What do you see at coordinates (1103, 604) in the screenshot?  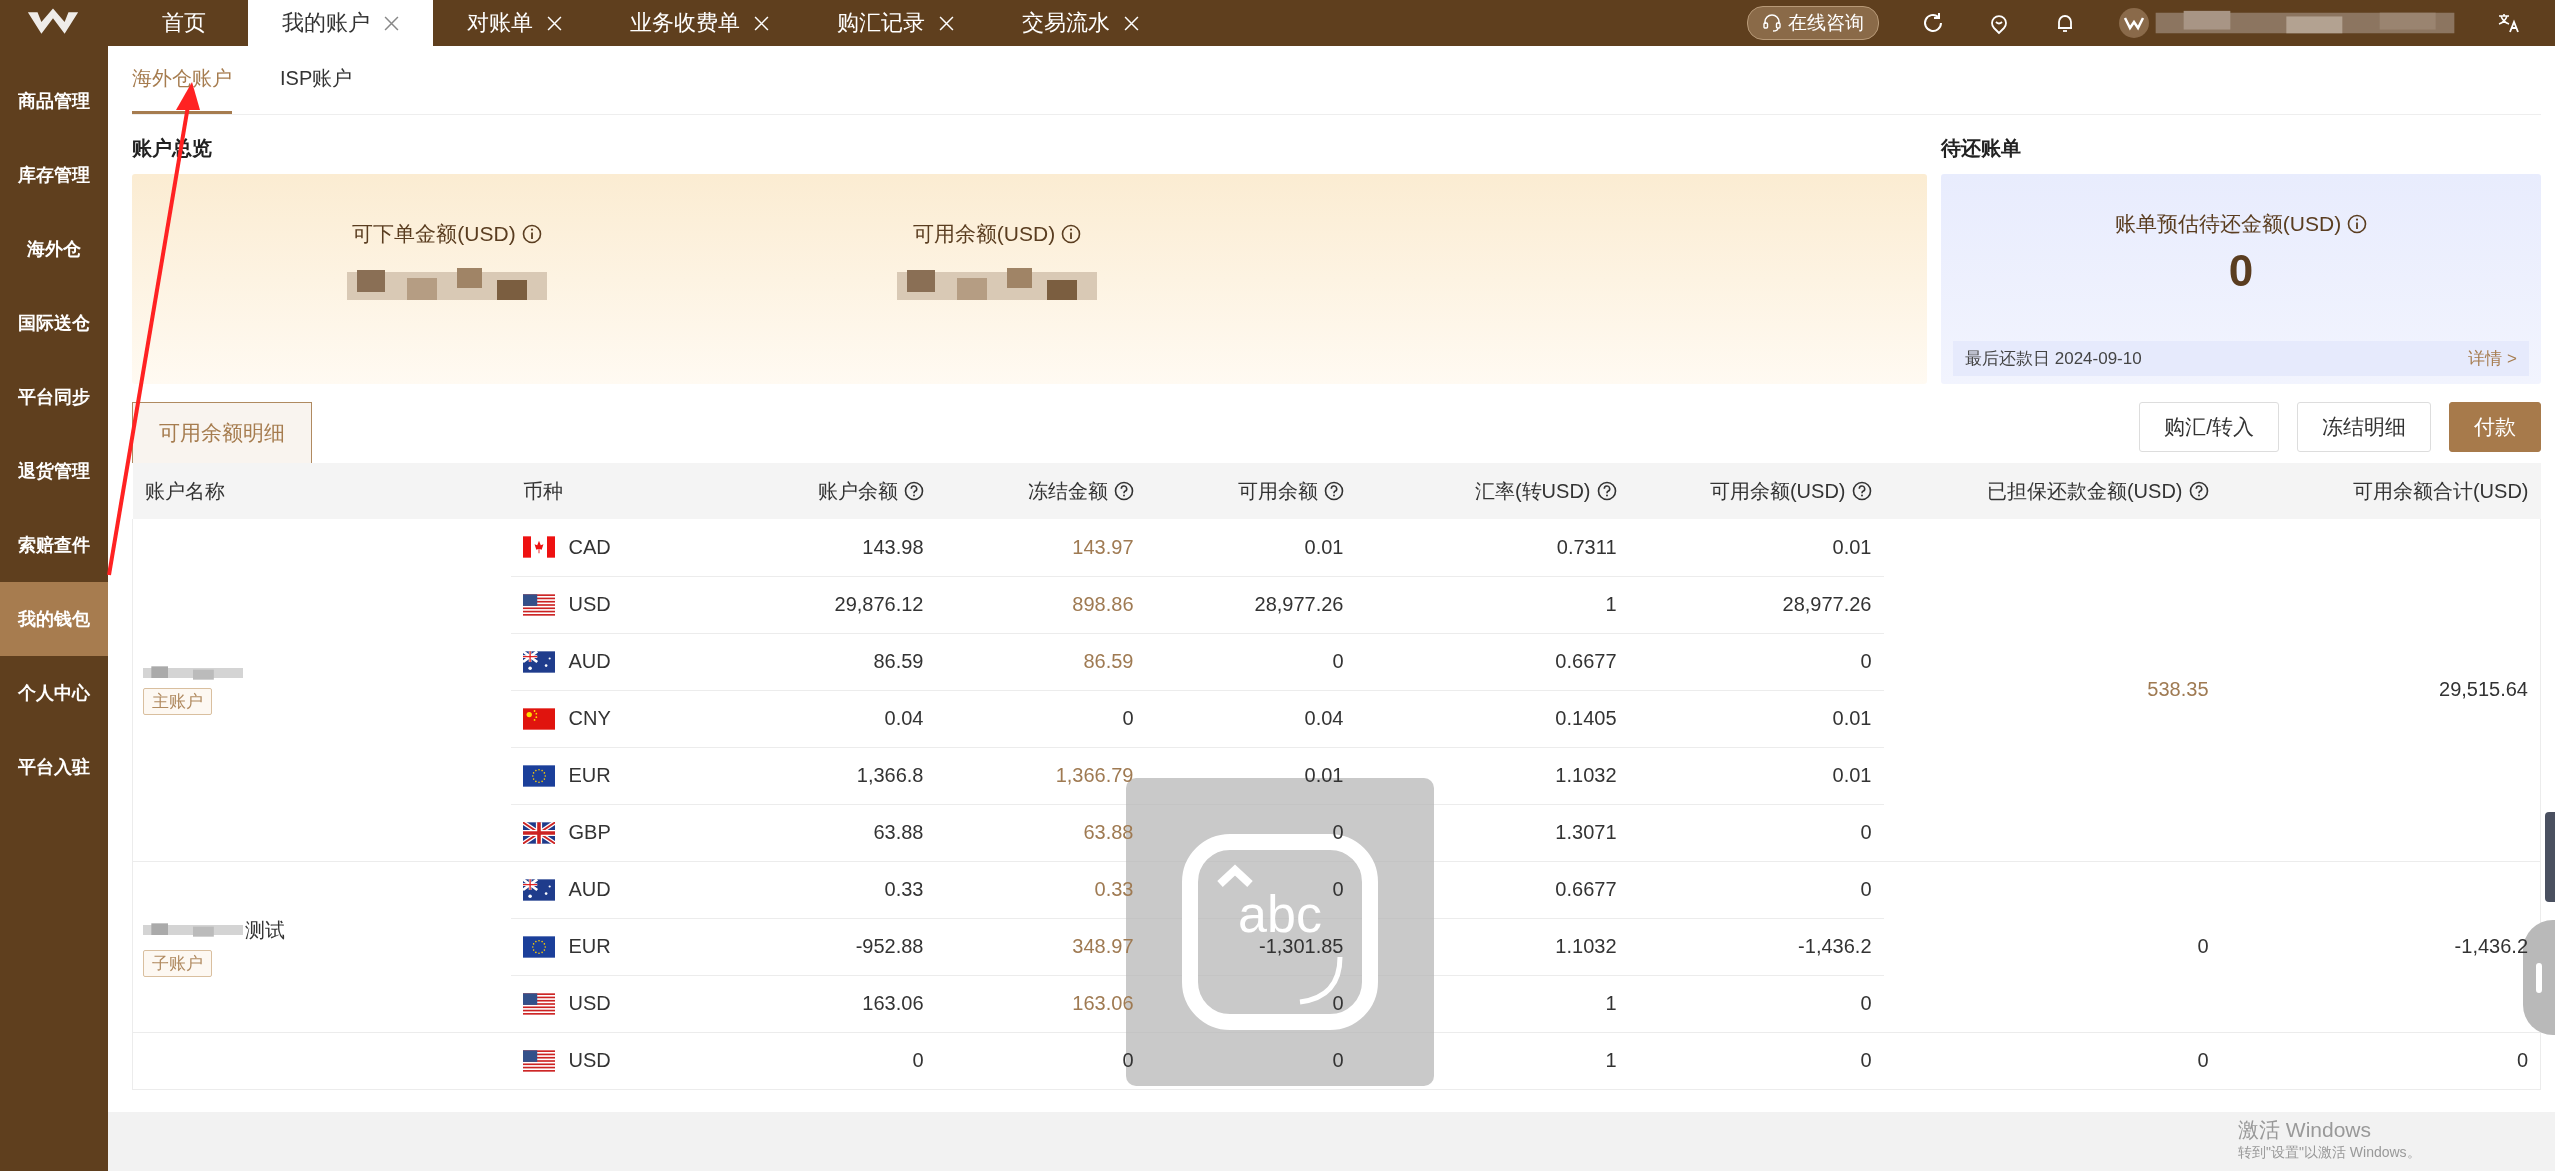 I see `table-cell: 898.86` at bounding box center [1103, 604].